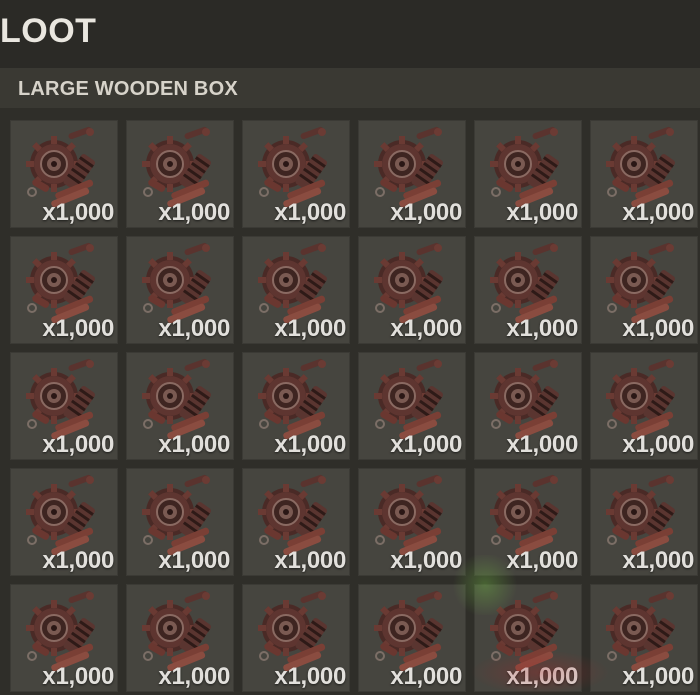 The height and width of the screenshot is (695, 700). I want to click on container-header: LARGE WOODEN BOX, so click(350, 88).